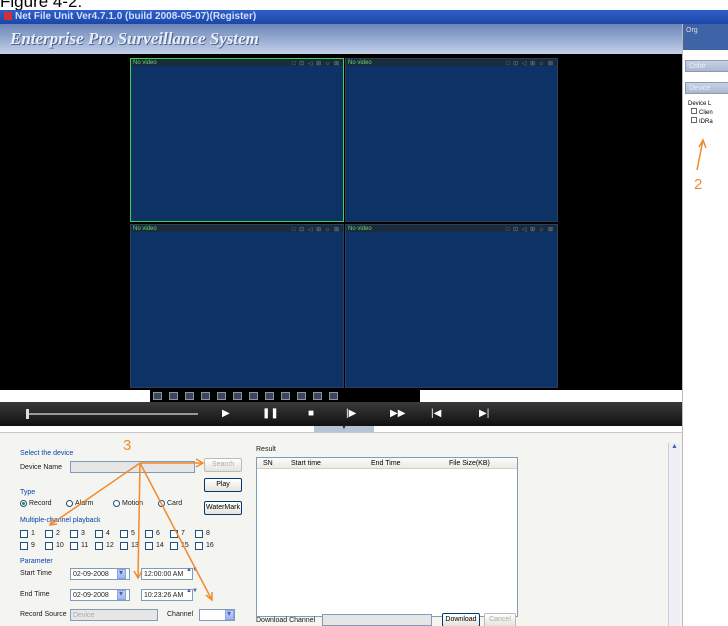 The width and height of the screenshot is (728, 626). I want to click on device-name-field, so click(132, 467).